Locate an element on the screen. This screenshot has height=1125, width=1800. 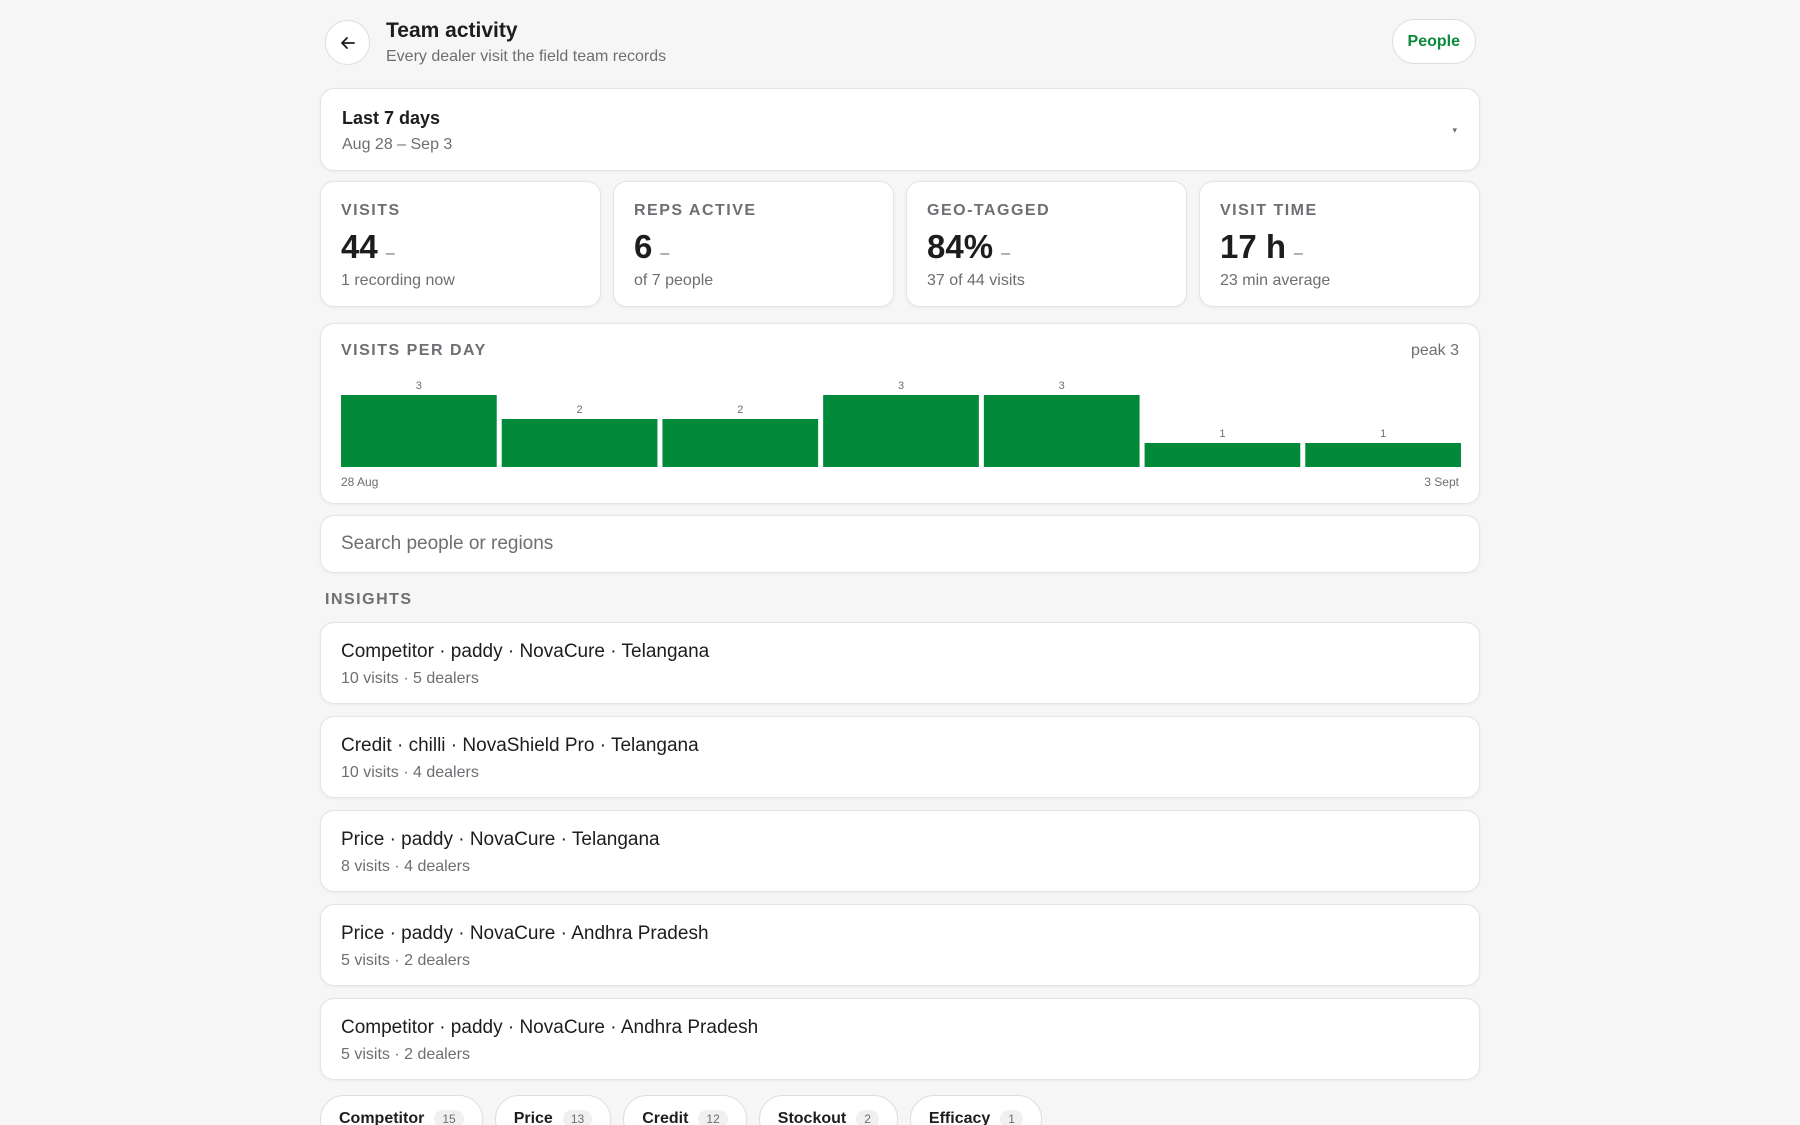
chip-stockout: Stockout 2 is located at coordinates (828, 1110).